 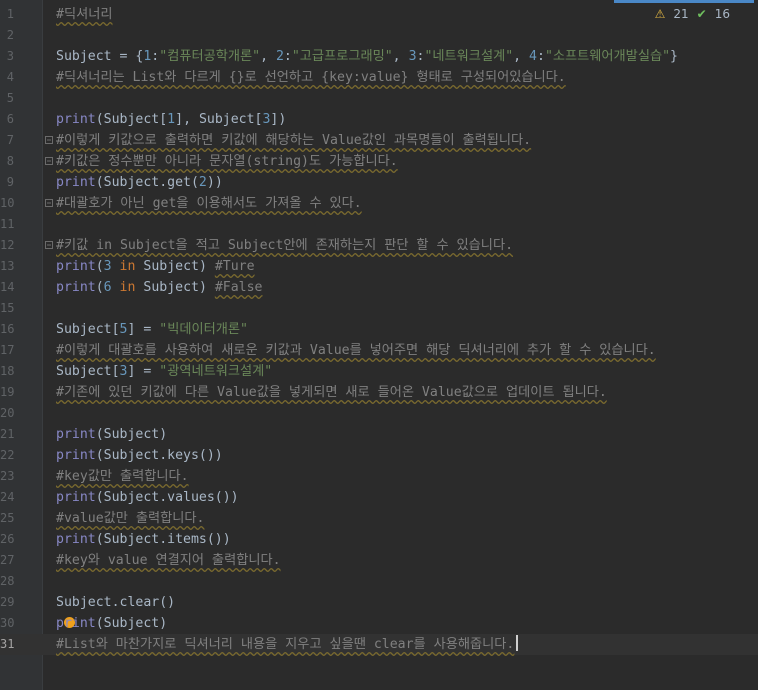 I want to click on code-line-6: 6 print(Subject[1], Subject[3]), so click(x=379, y=119).